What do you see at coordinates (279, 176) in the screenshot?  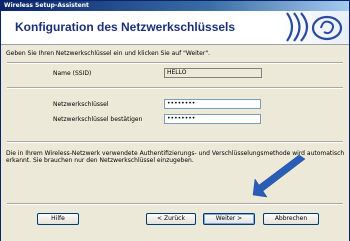 I see `pointer-arrow-icon` at bounding box center [279, 176].